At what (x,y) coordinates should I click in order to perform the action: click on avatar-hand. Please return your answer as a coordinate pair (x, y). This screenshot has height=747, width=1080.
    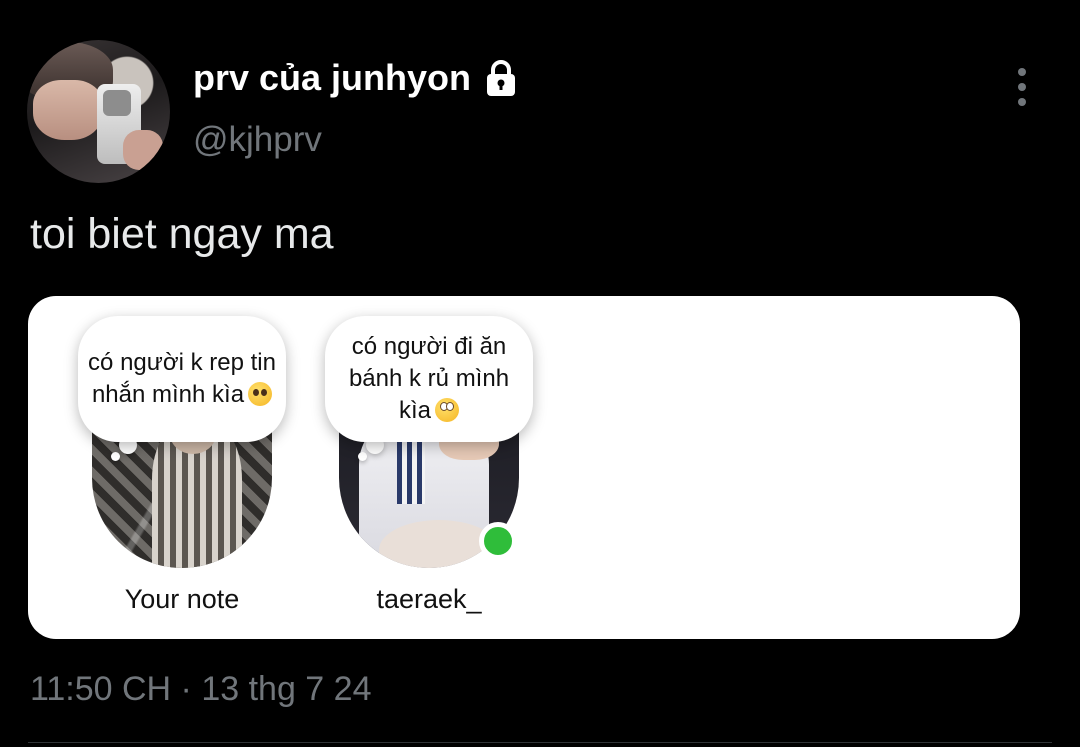
    Looking at the image, I should click on (143, 150).